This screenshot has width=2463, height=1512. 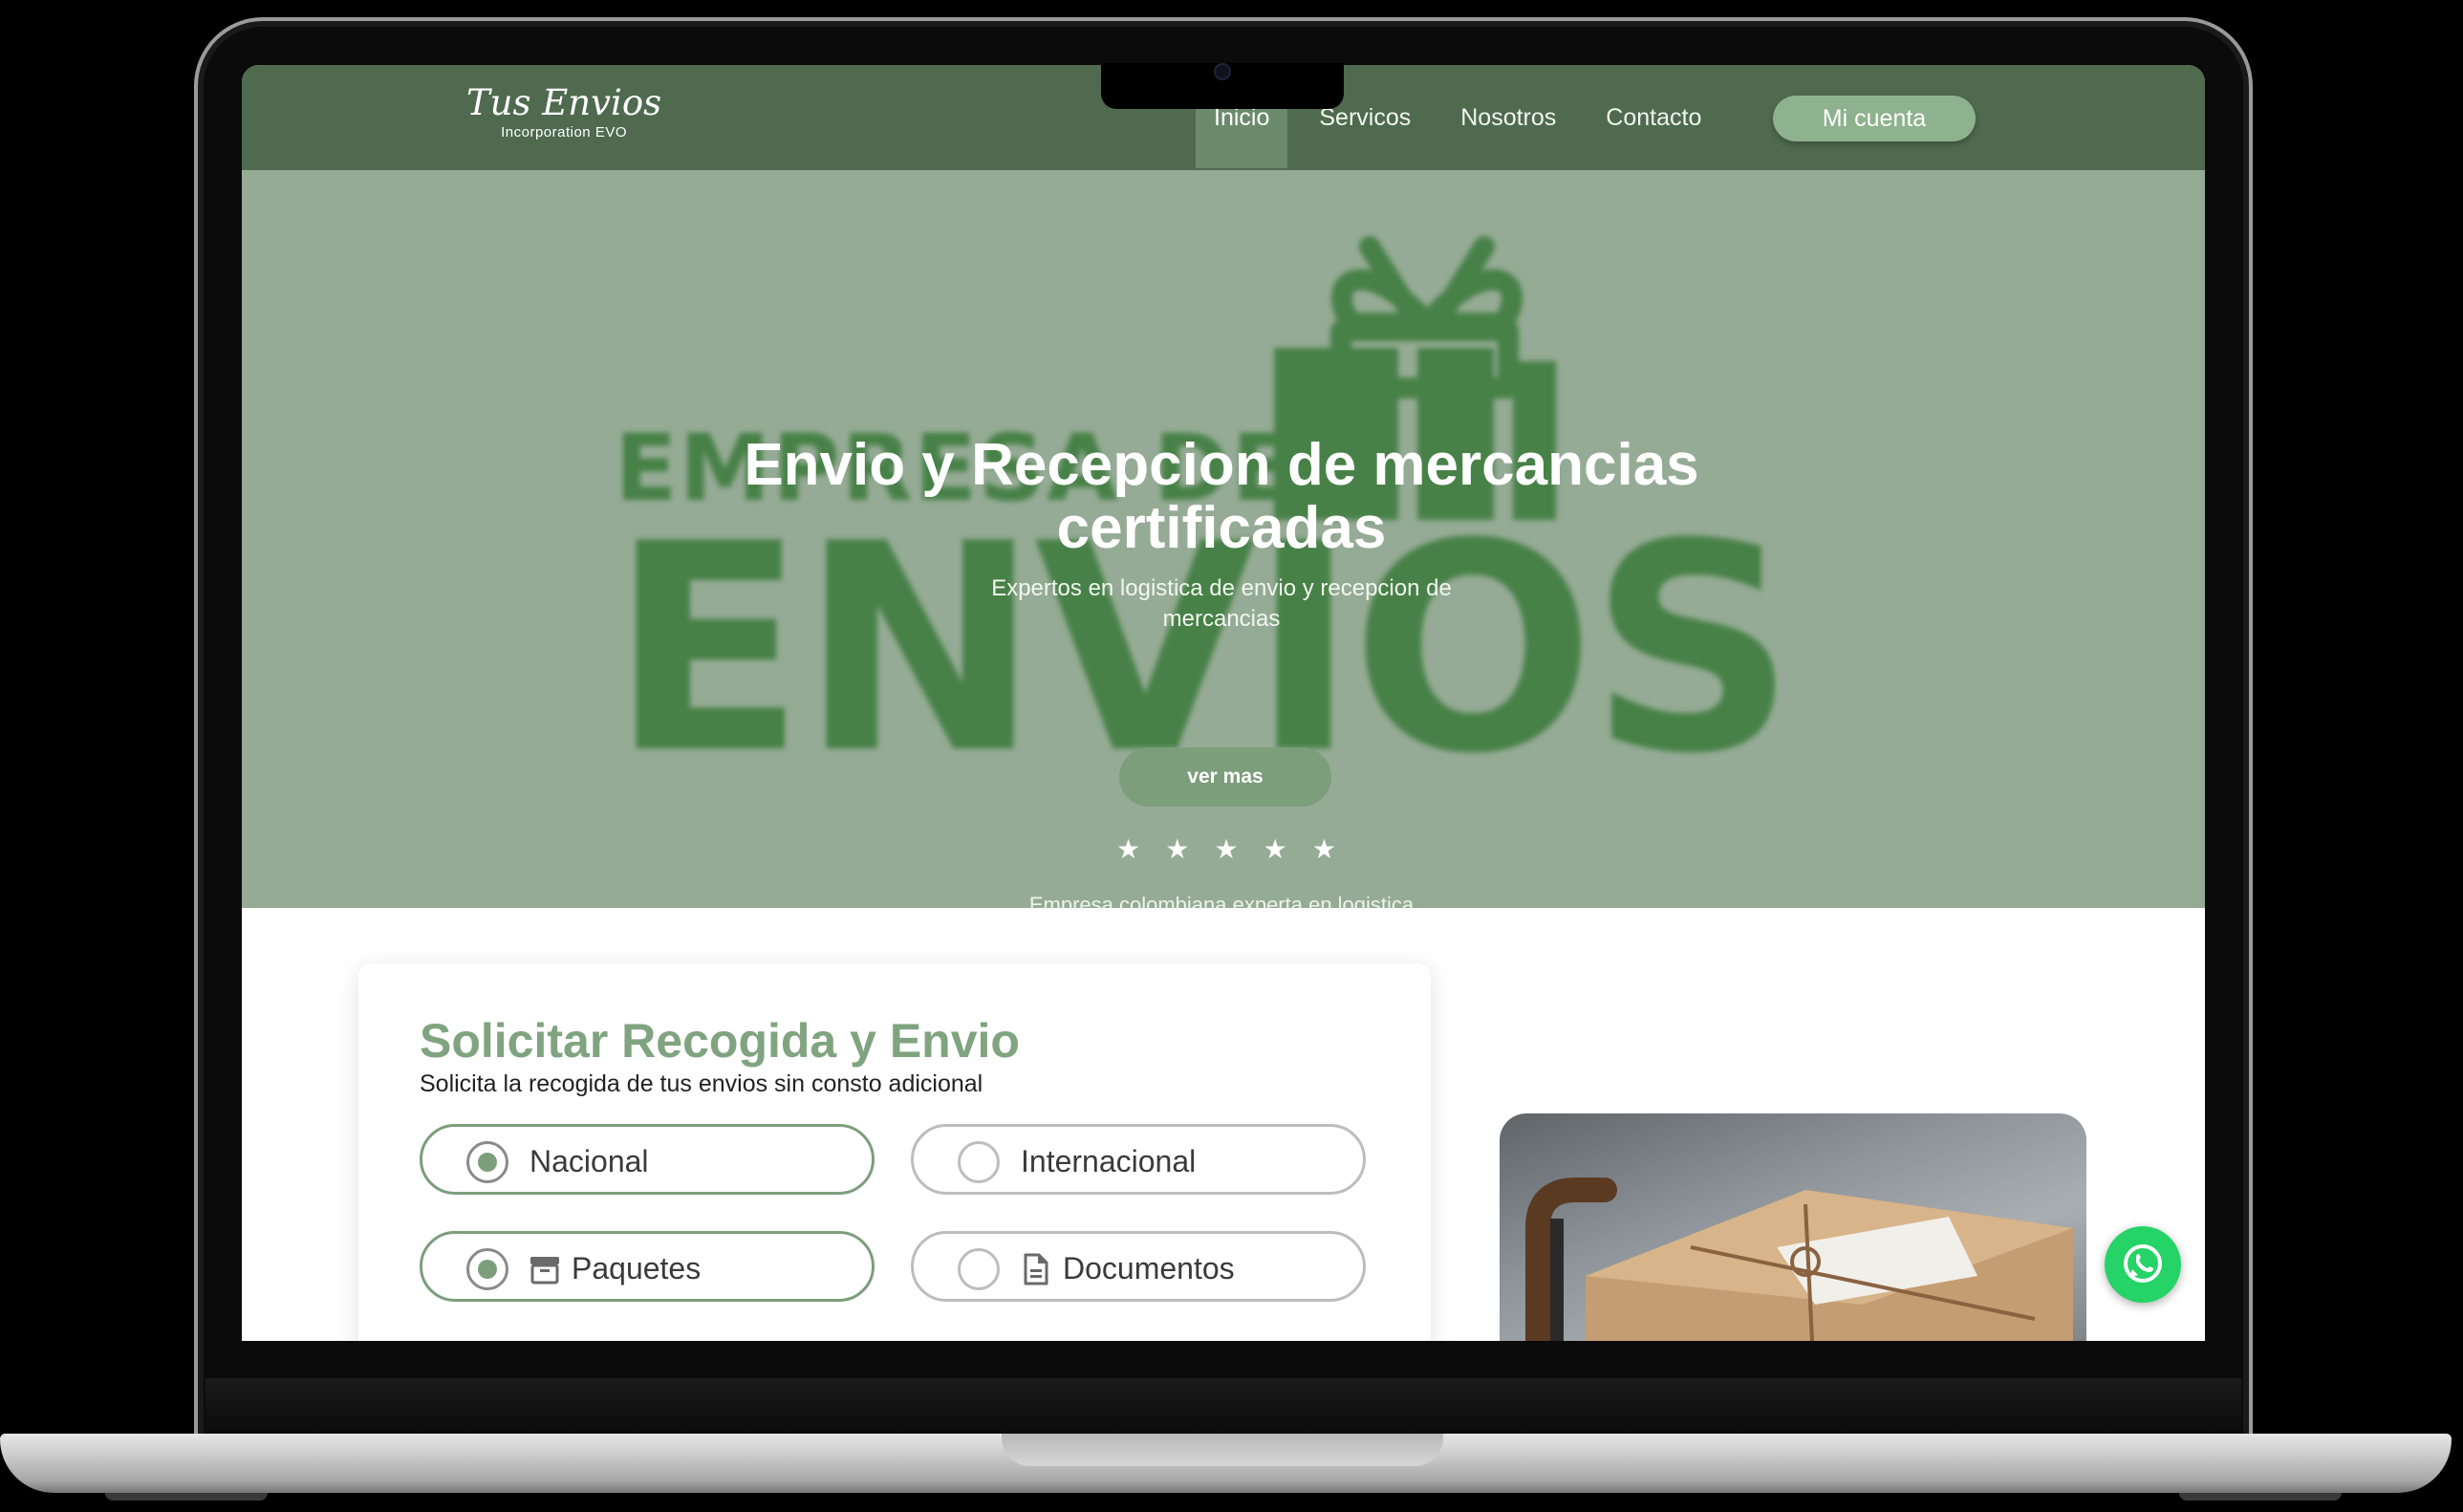 I want to click on rating-stars: ★ ★ ★ ★ ★, so click(x=1226, y=849).